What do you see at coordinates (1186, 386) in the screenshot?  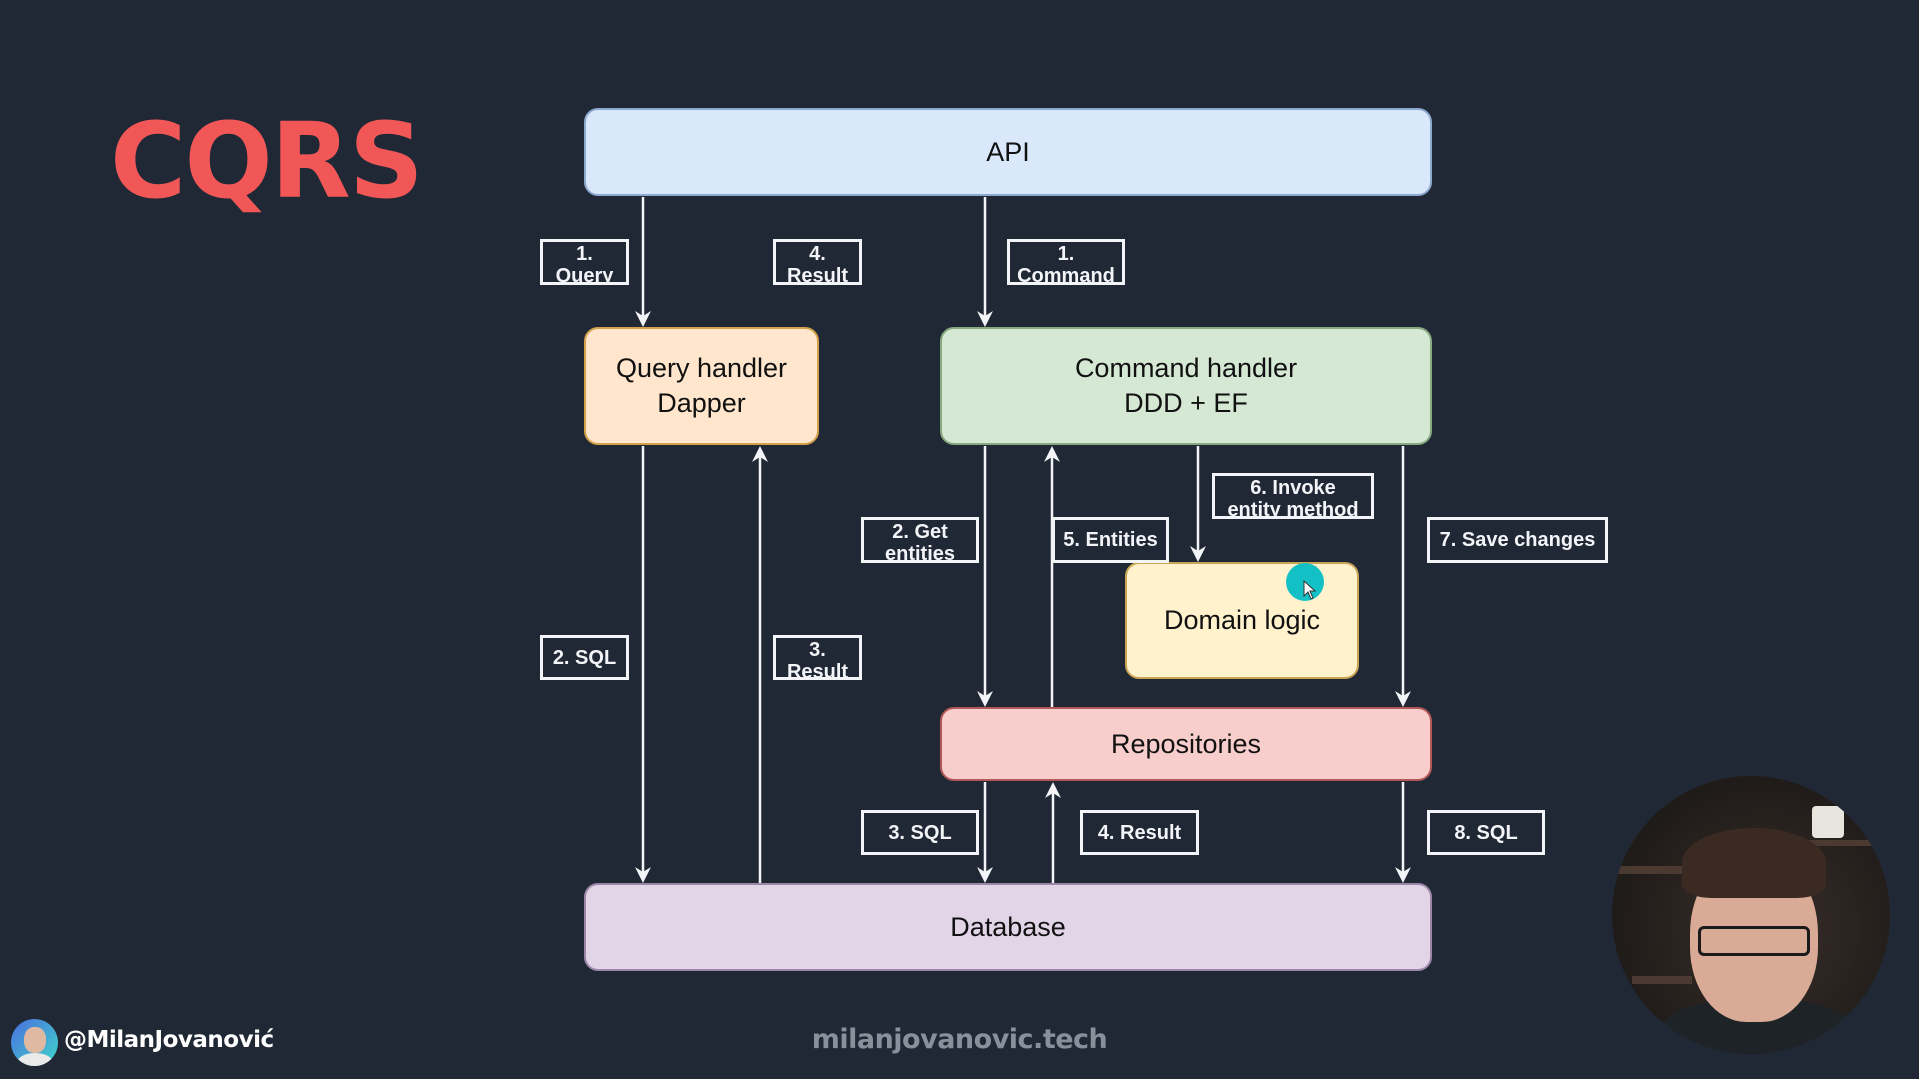 I see `command-handler-node: Command handler DDD + EF` at bounding box center [1186, 386].